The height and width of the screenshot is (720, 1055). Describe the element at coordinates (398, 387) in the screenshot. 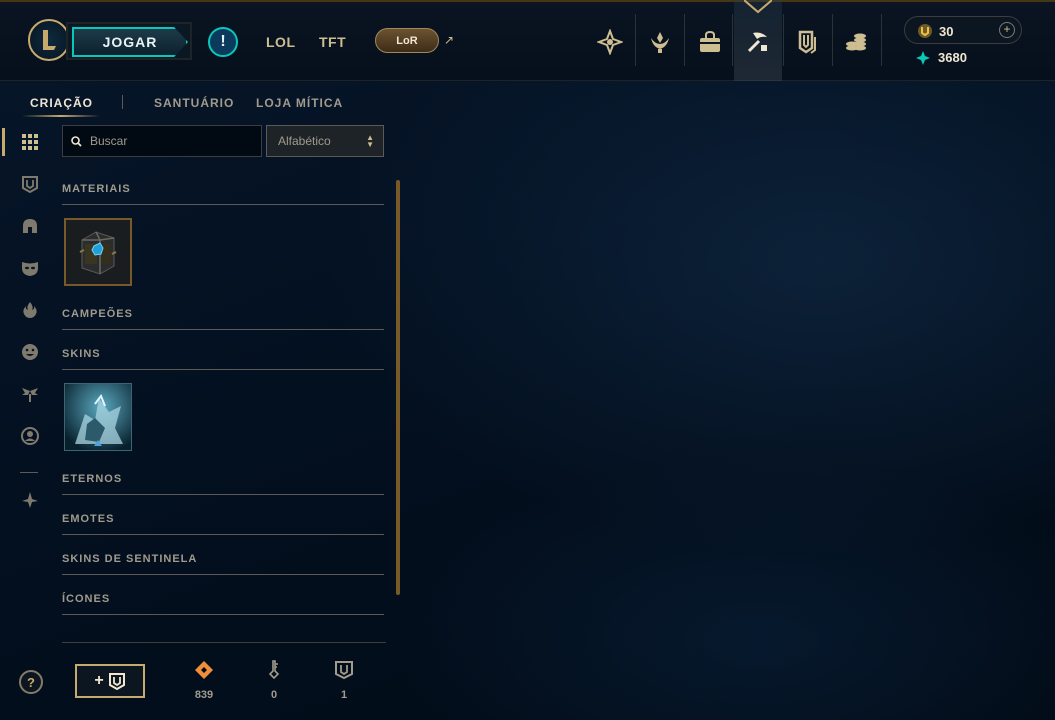

I see `scrollbar` at that location.